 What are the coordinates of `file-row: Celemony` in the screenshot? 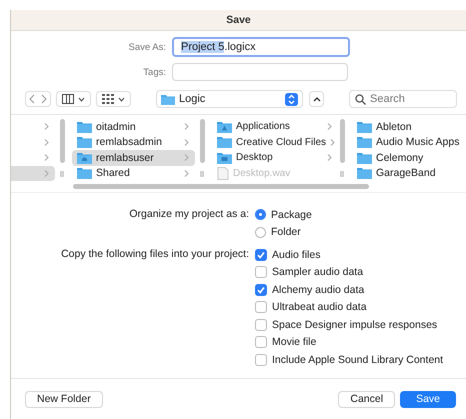 It's located at (405, 158).